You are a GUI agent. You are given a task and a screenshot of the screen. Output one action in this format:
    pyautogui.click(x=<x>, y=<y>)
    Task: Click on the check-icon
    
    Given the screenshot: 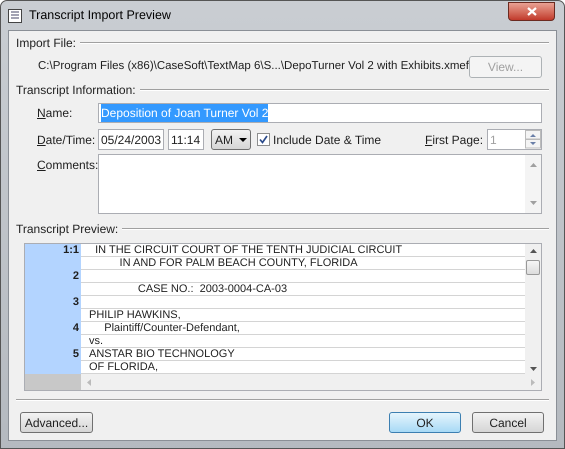 What is the action you would take?
    pyautogui.click(x=263, y=139)
    